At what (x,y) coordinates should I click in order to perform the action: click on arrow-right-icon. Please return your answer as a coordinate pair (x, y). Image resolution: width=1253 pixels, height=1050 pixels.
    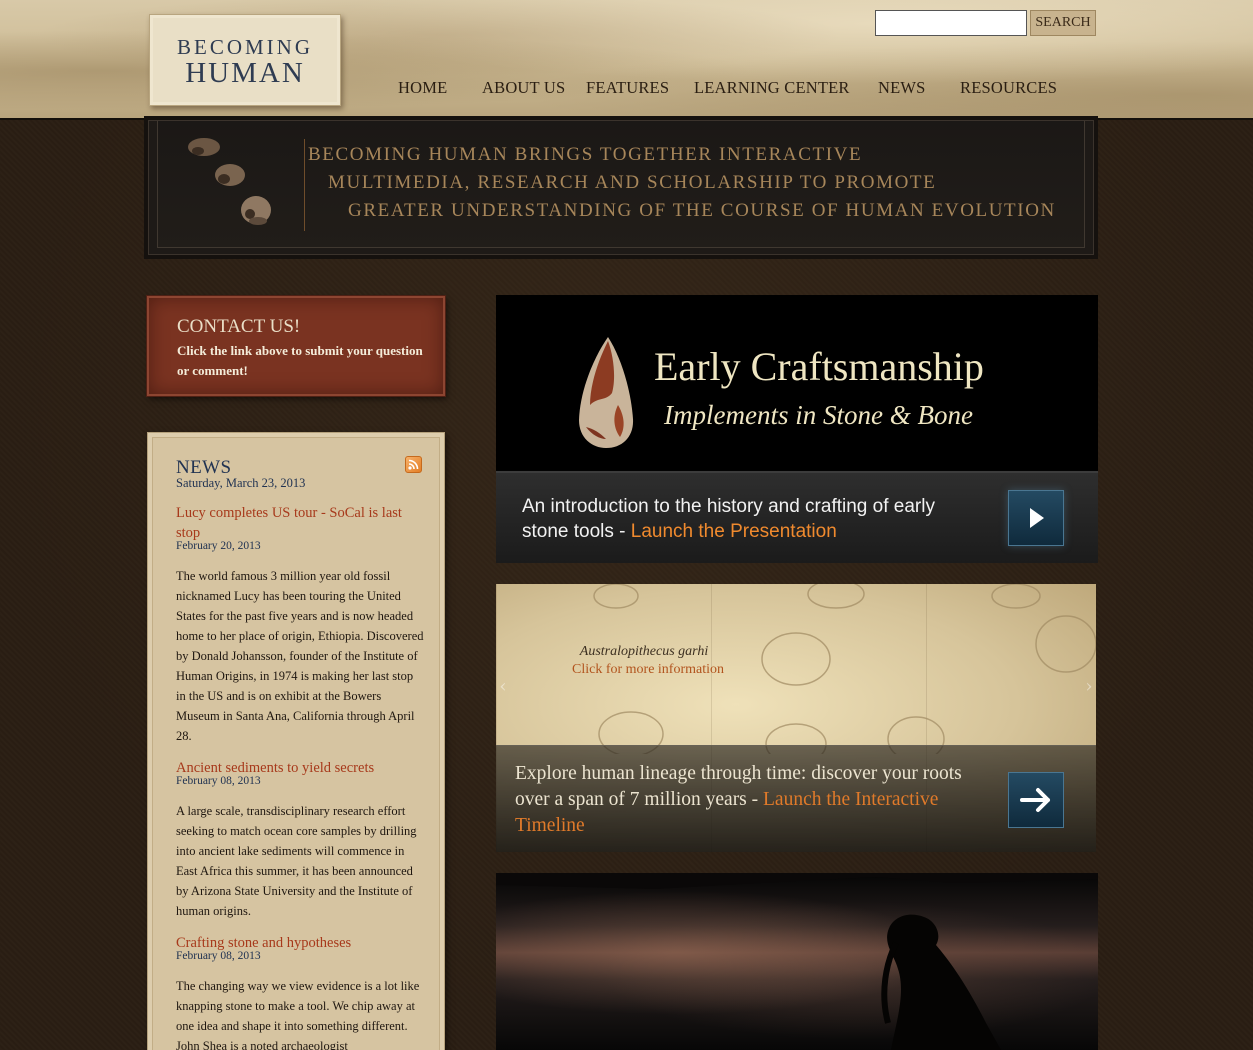
    Looking at the image, I should click on (1035, 800).